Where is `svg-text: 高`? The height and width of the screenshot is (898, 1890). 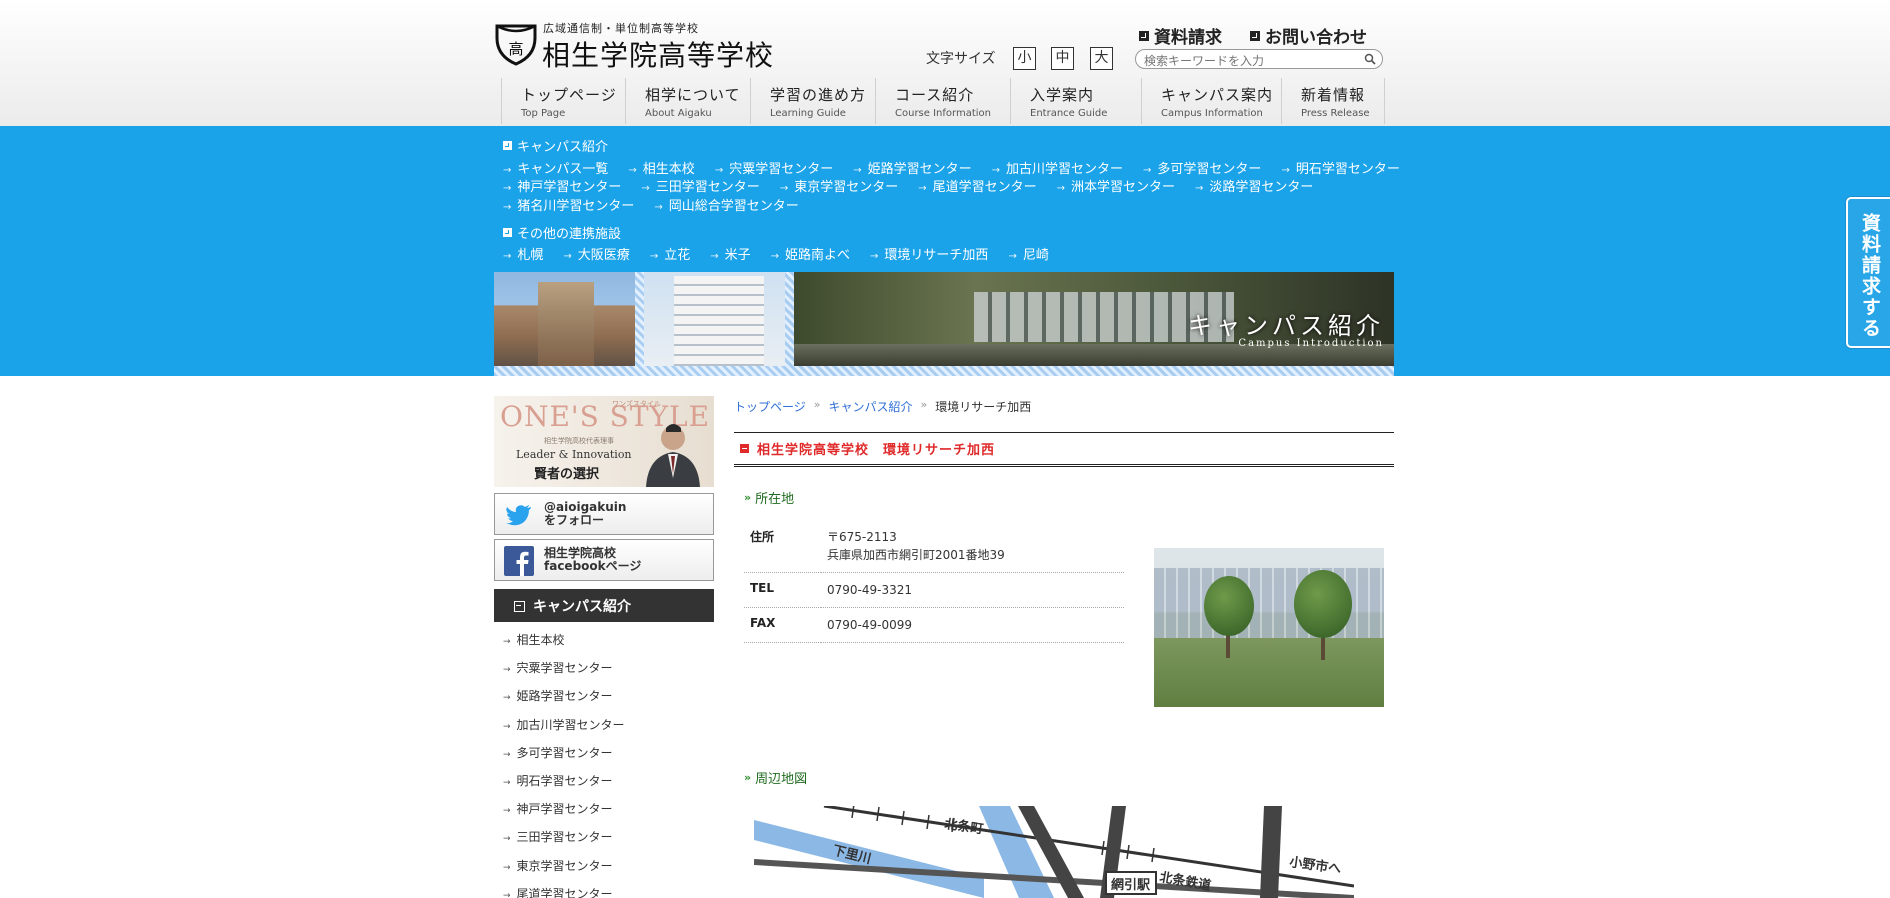 svg-text: 高 is located at coordinates (515, 49).